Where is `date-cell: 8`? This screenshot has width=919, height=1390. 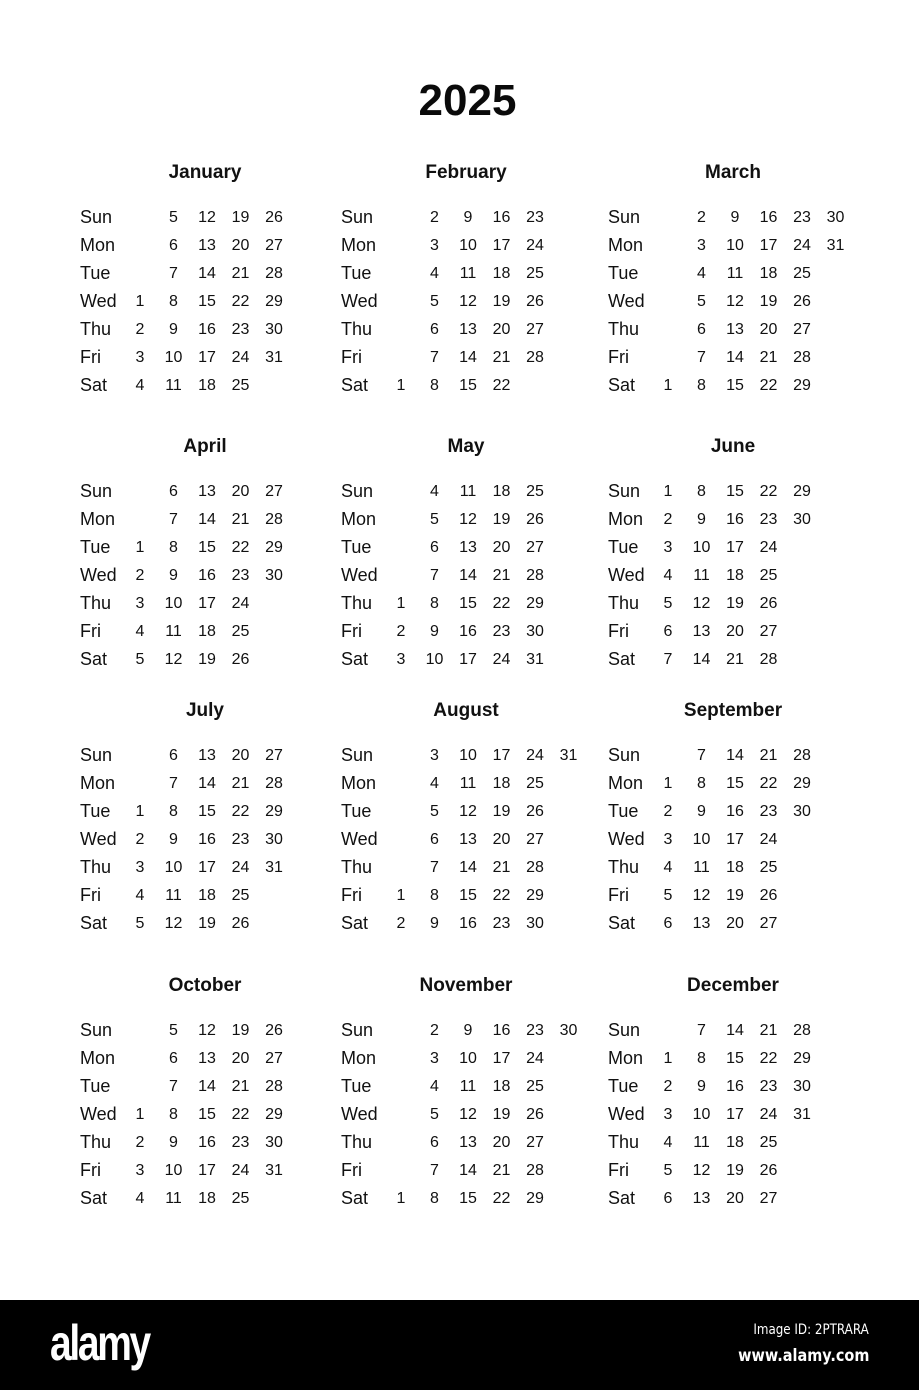
date-cell: 8 is located at coordinates (701, 491).